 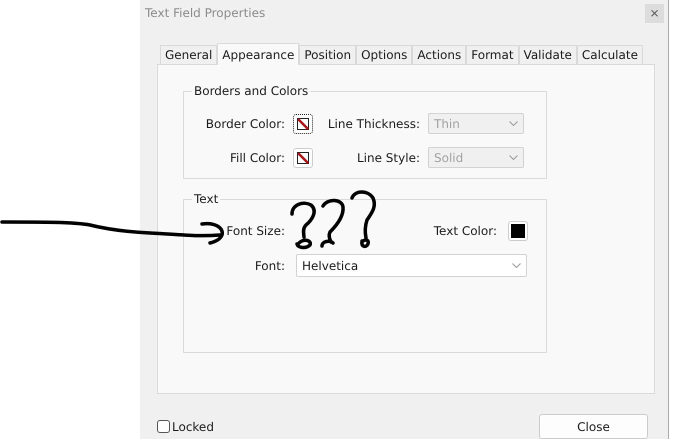 I want to click on field-label: Border Color:, so click(x=244, y=123).